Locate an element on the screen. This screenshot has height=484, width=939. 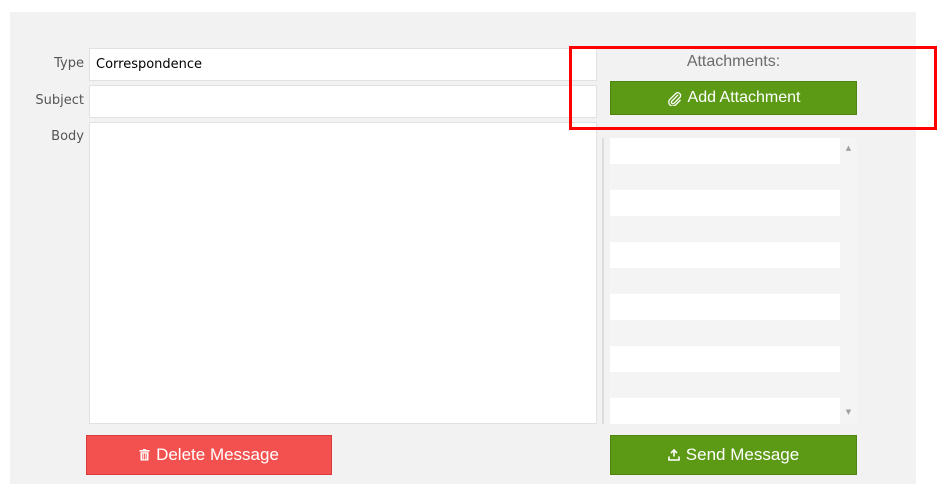
paperclip-icon is located at coordinates (674, 98).